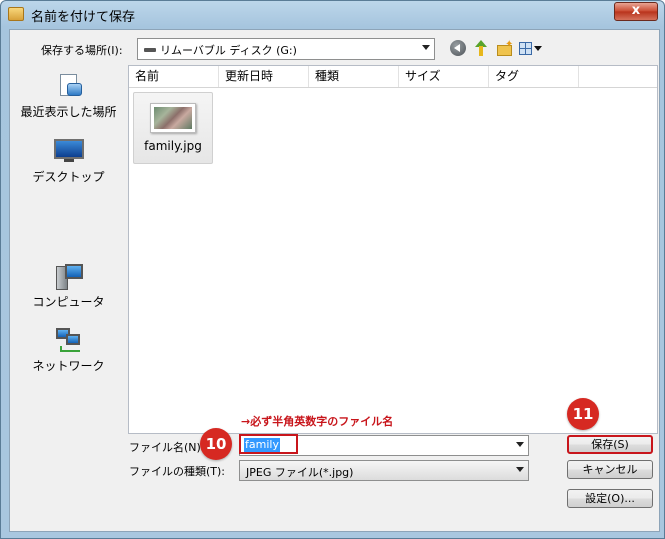 The height and width of the screenshot is (539, 665). I want to click on look-in-label: 保存する場所(I):, so click(82, 50).